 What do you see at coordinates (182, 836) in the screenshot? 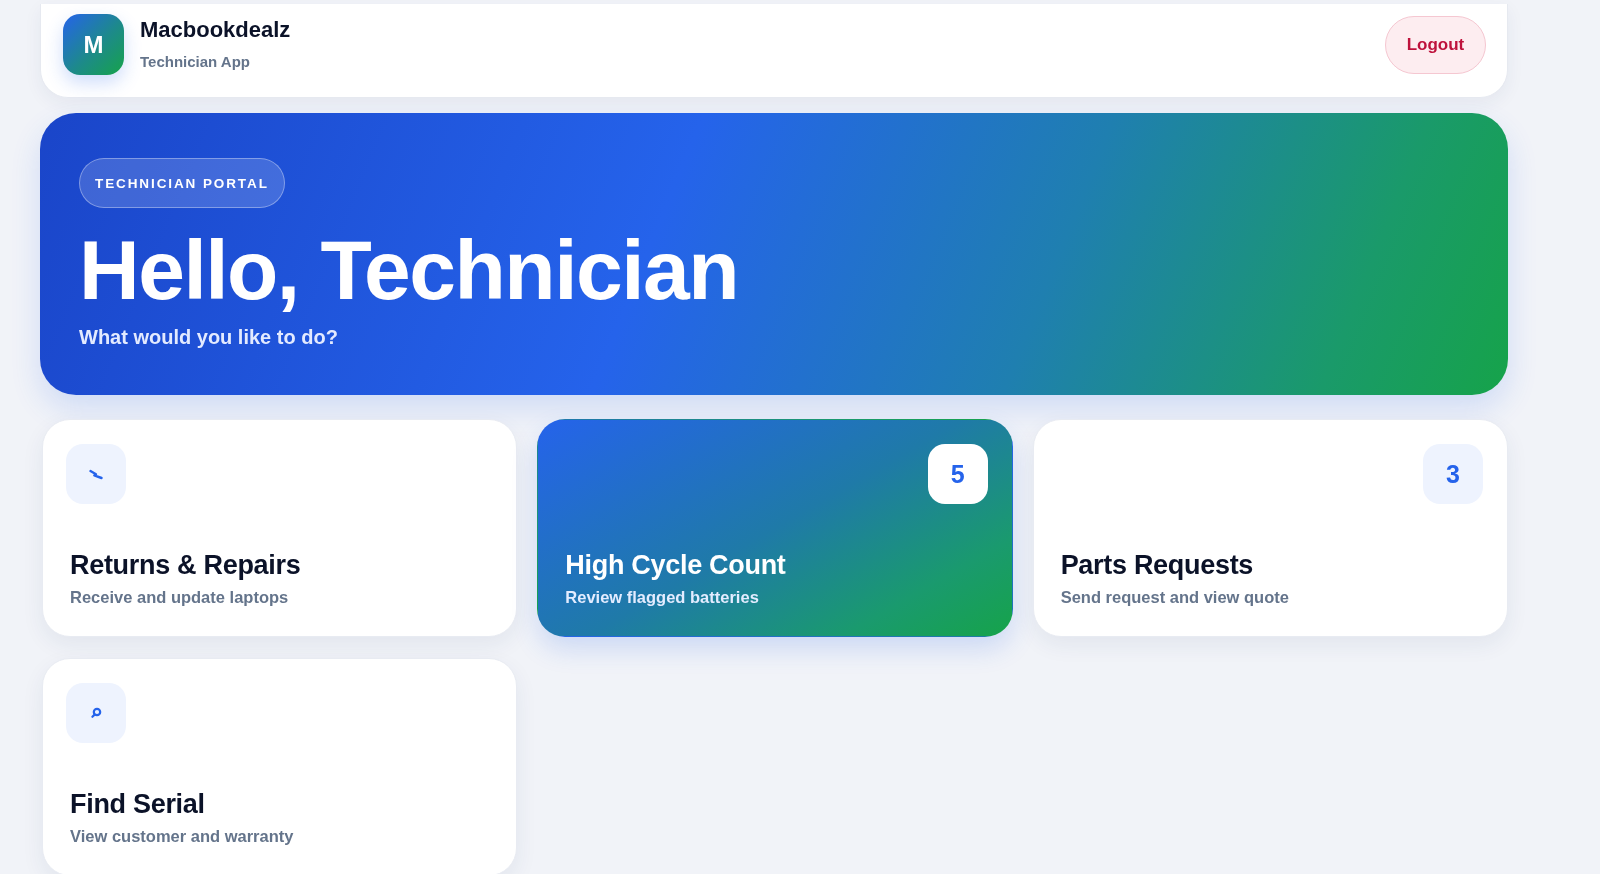
I see `card-description: View customer and warranty` at bounding box center [182, 836].